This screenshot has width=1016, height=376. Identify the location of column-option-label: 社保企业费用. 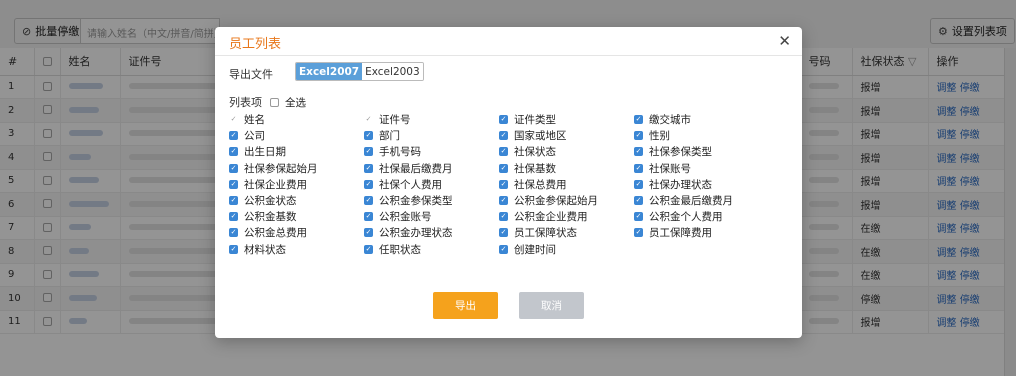
(275, 184).